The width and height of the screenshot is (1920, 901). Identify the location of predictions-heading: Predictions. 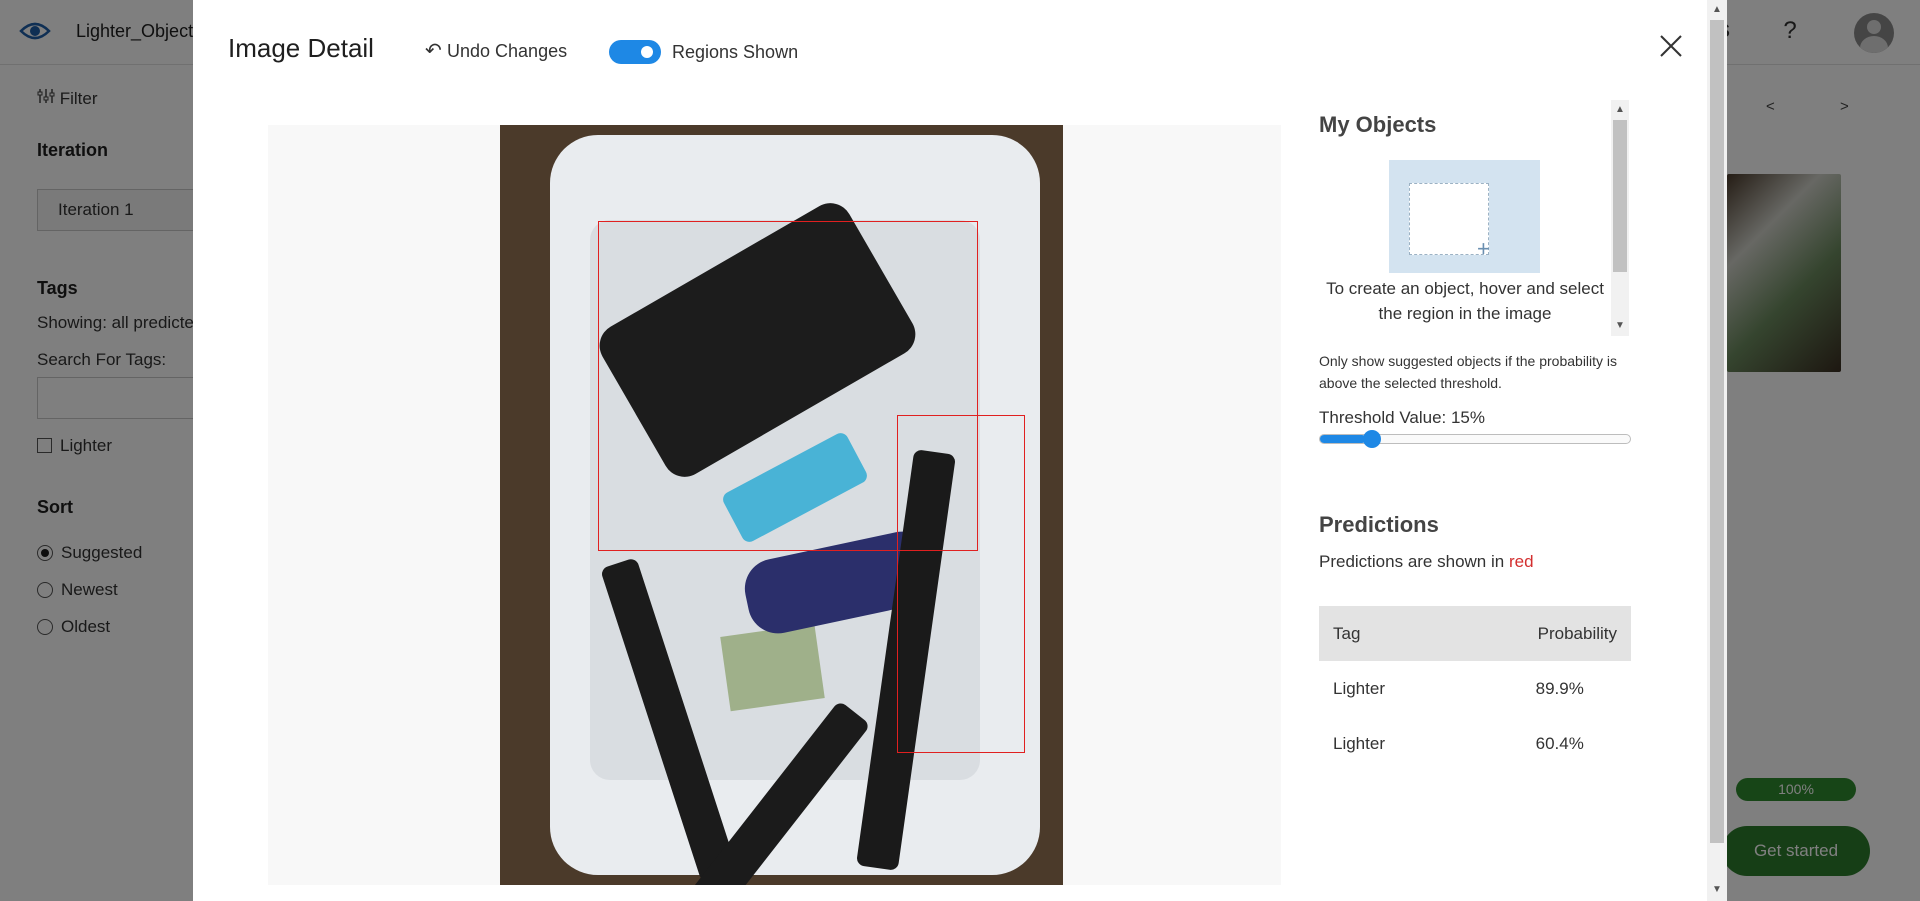
(1379, 524).